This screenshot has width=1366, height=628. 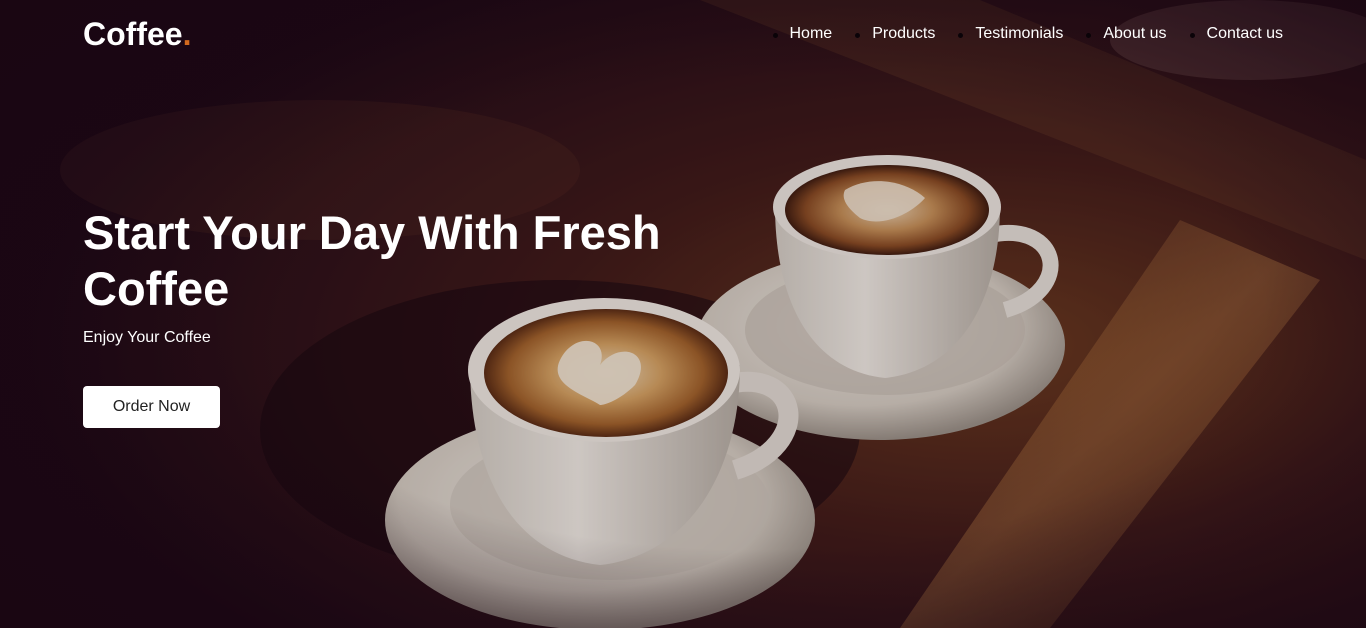 I want to click on nav-item-testimonials: Testimonials, so click(x=1010, y=34).